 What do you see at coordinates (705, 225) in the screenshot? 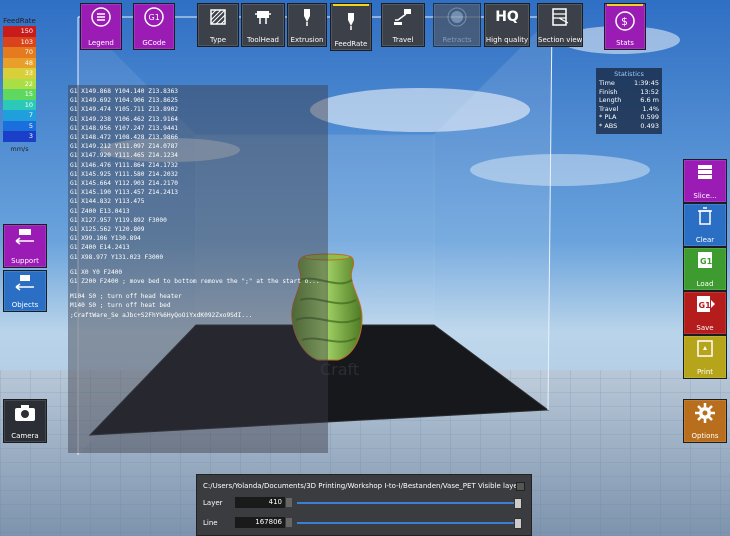
I see `clear-button: Clear` at bounding box center [705, 225].